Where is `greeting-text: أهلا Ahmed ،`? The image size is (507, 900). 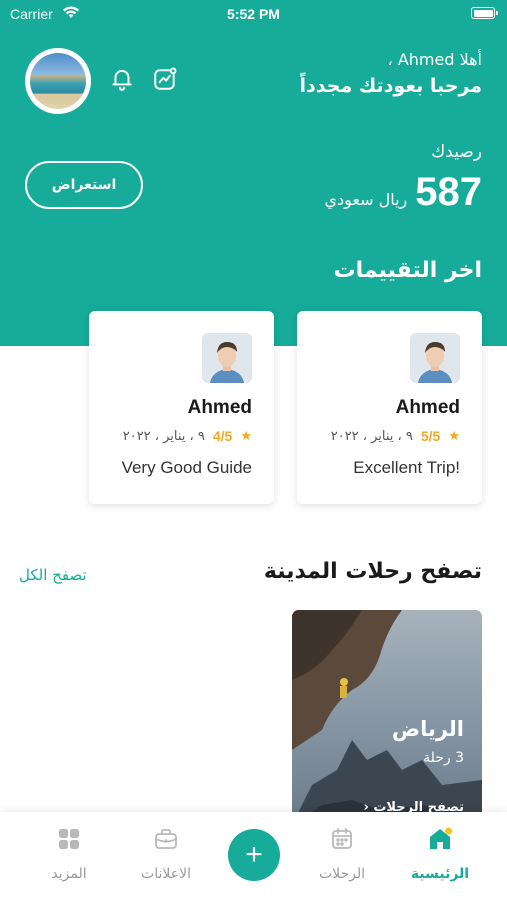
greeting-text: أهلا Ahmed ، is located at coordinates (434, 59).